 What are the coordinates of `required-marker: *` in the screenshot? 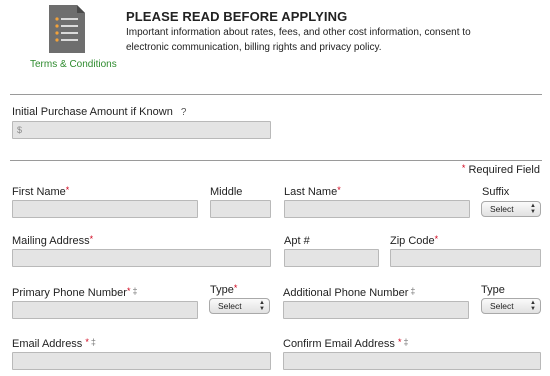 It's located at (463, 168).